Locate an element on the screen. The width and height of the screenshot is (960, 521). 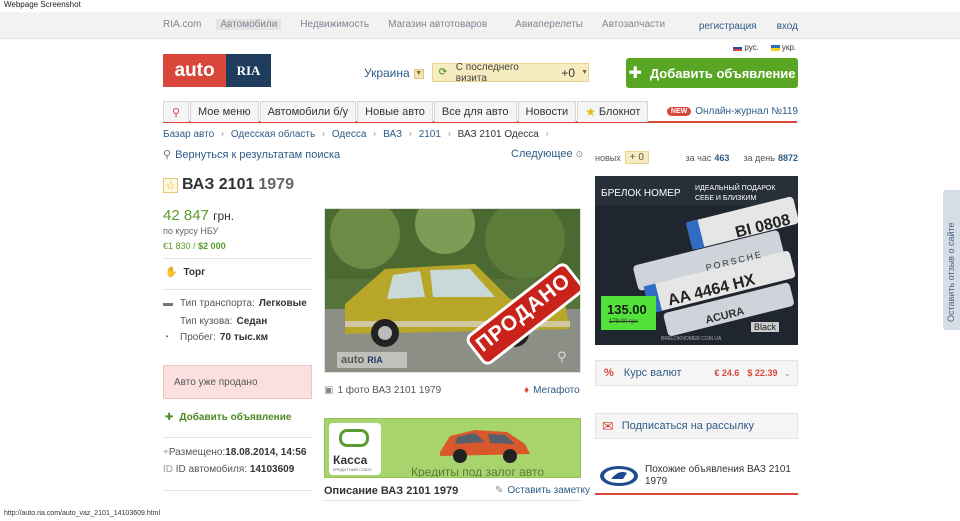
megaphoto-label: Мегафото is located at coordinates (556, 390).